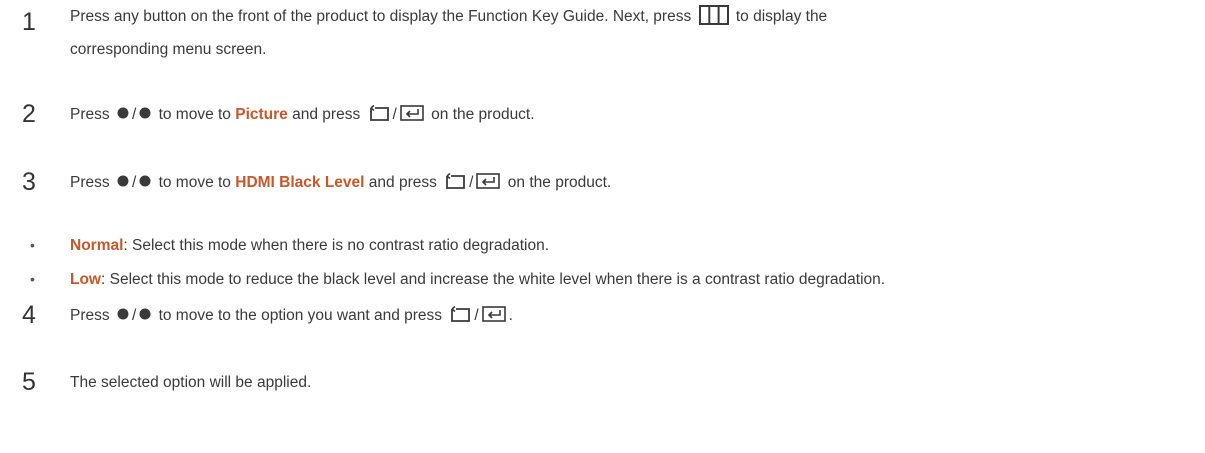  I want to click on step-text-part: The selected option will be applied., so click(191, 382).